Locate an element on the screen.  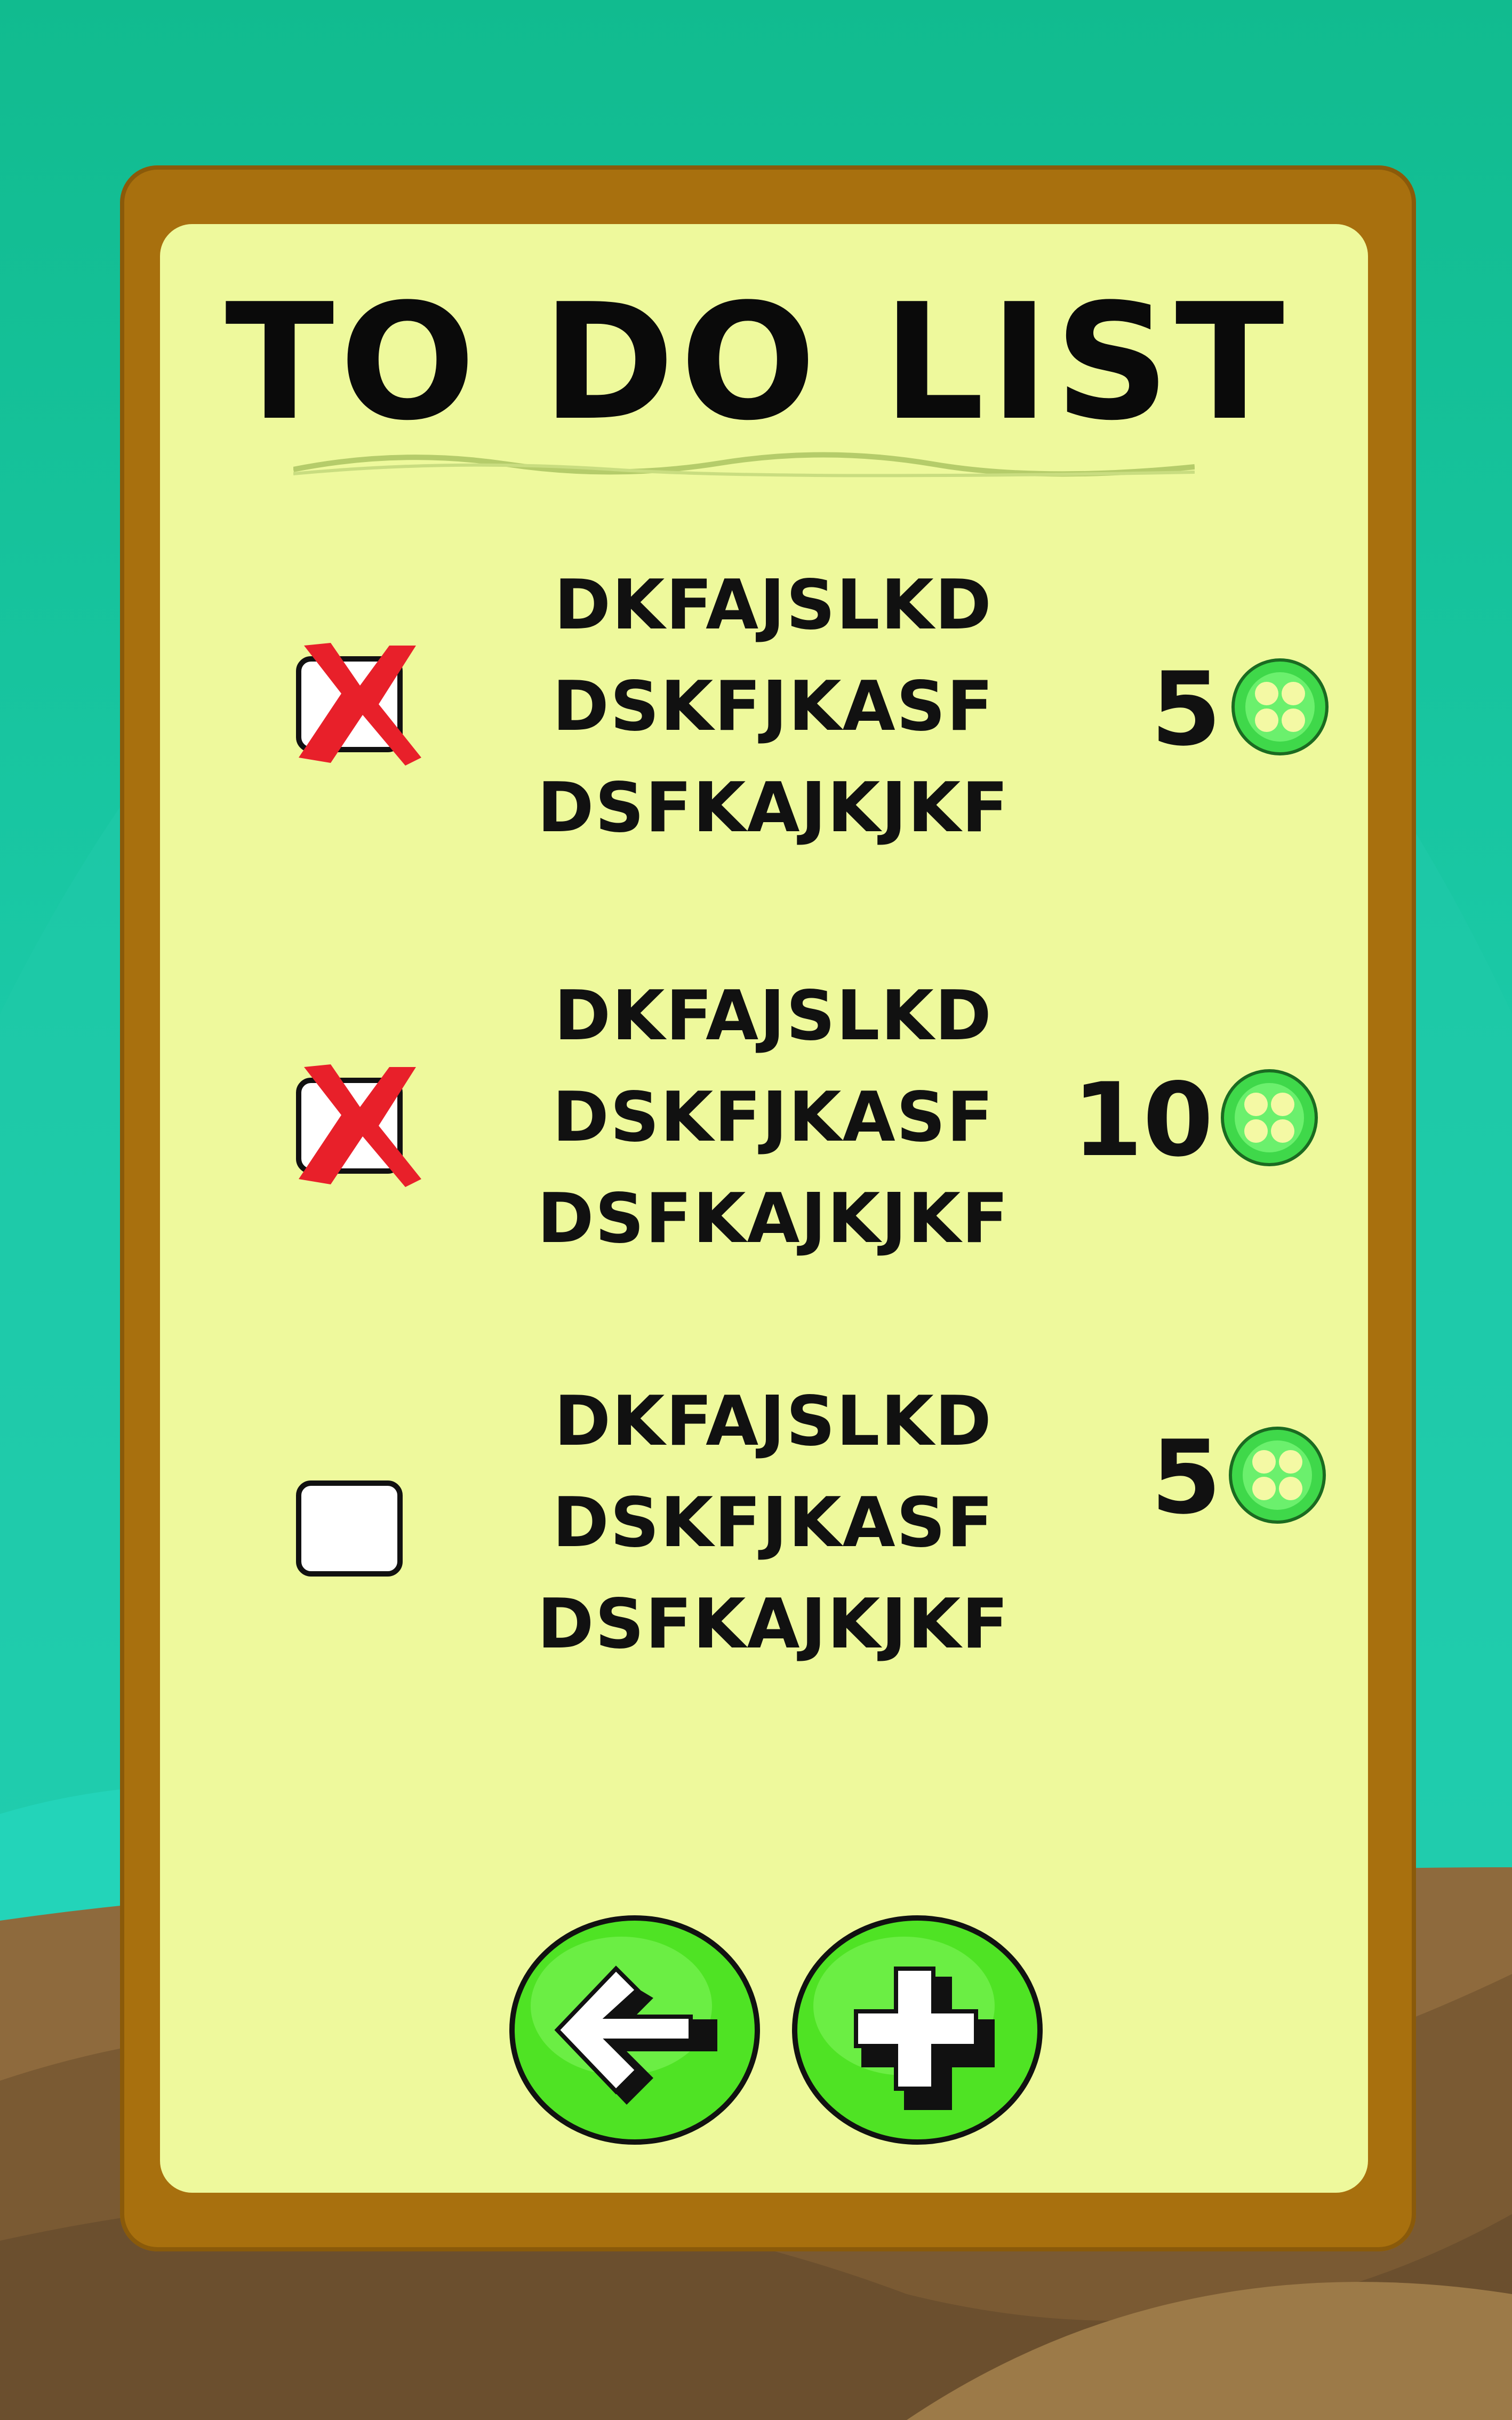
task-row: DKFAJSLKD DSKFJKASF DSFKAJKJKF 10 is located at coordinates (756, 1126).